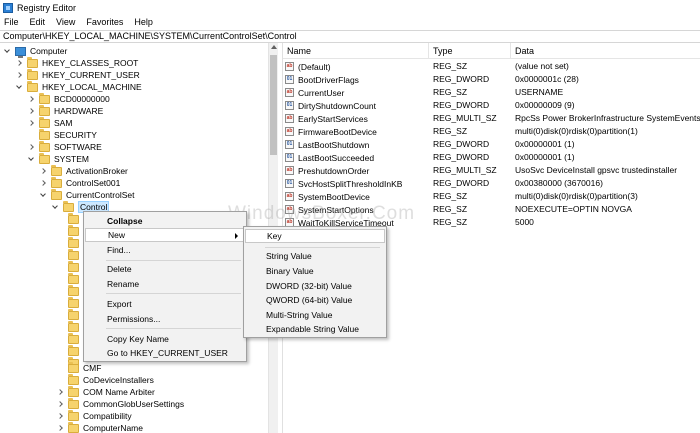 Image resolution: width=700 pixels, height=433 pixels. I want to click on menu-help: Help, so click(143, 22).